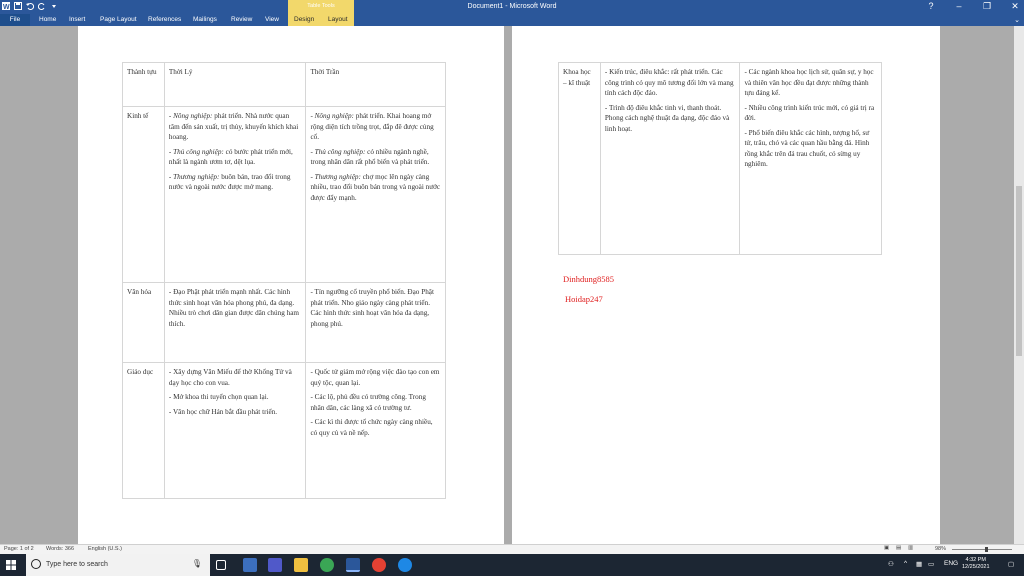 Image resolution: width=1024 pixels, height=576 pixels. What do you see at coordinates (143, 430) in the screenshot?
I see `row-label: Giáo dục` at bounding box center [143, 430].